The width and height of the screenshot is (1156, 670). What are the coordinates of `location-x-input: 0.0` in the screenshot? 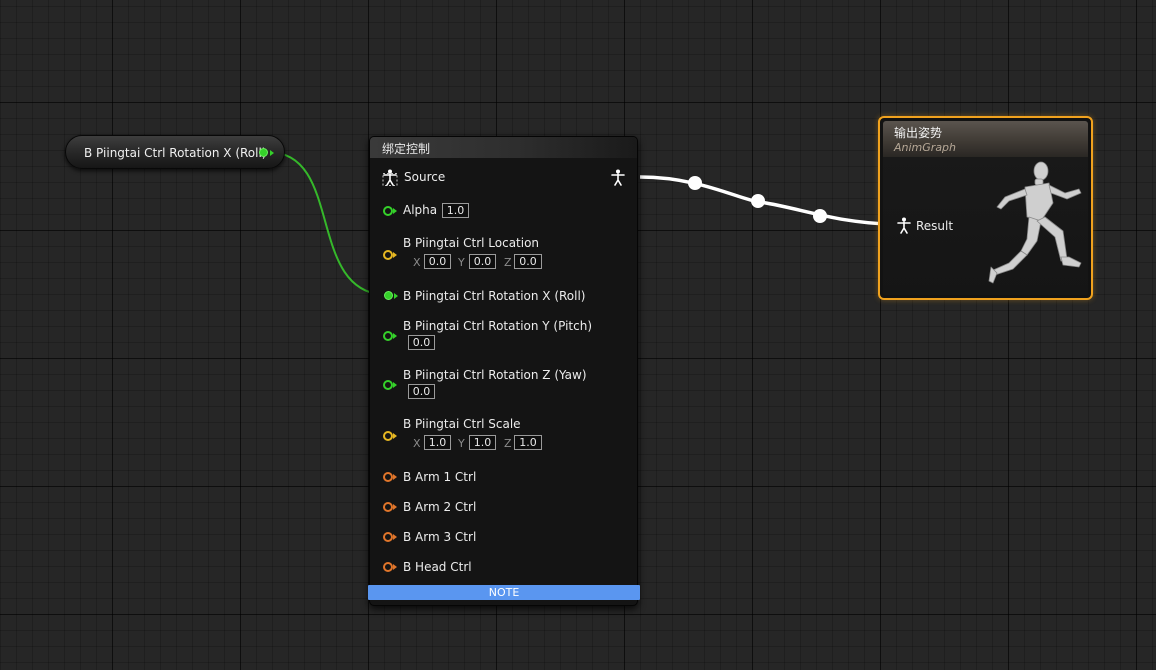 It's located at (437, 261).